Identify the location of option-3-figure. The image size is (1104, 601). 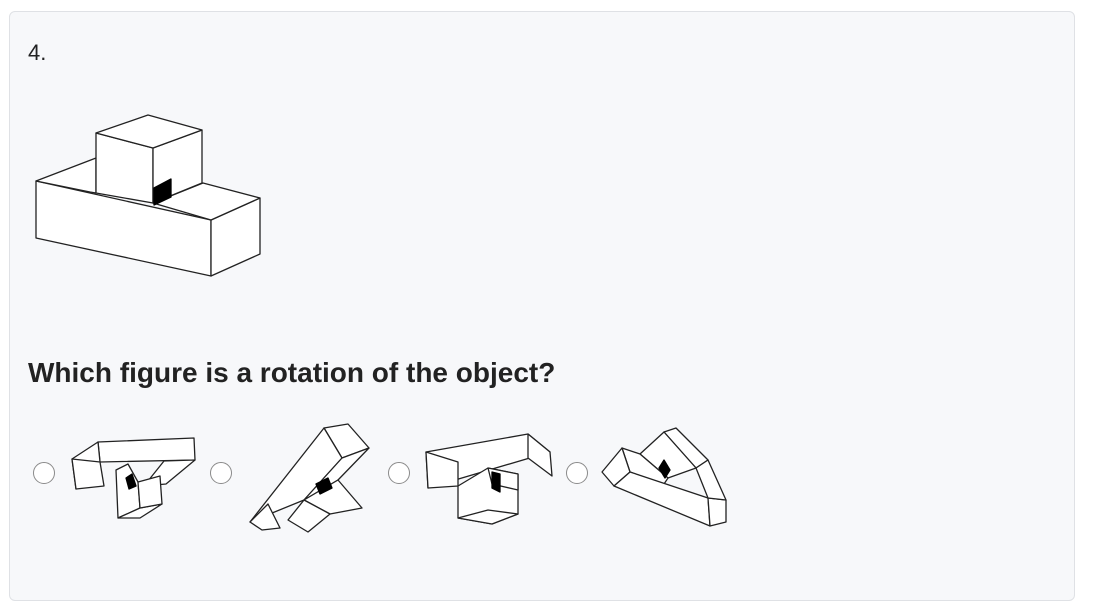
(489, 479).